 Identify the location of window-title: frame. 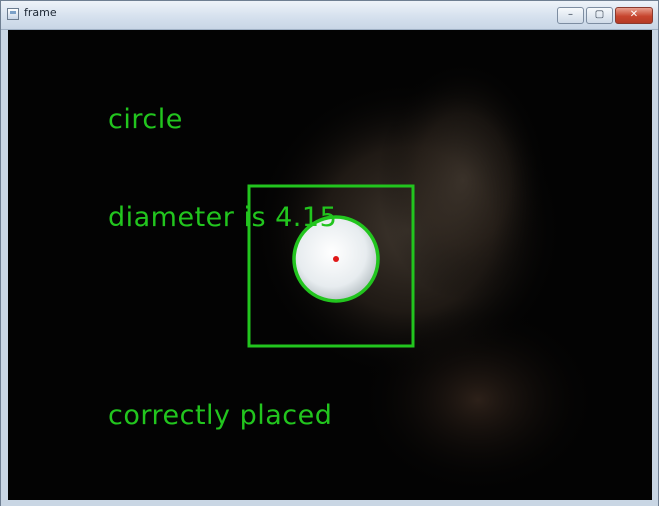
(40, 12).